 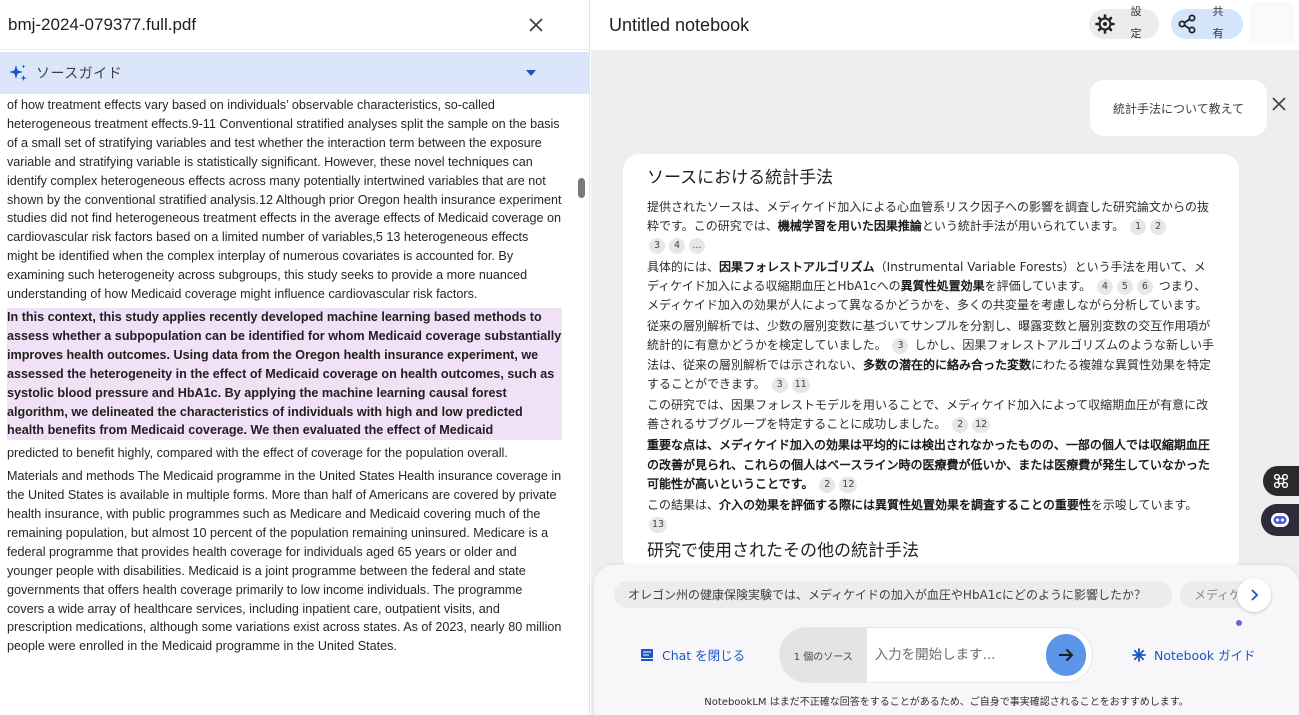 What do you see at coordinates (1139, 654) in the screenshot?
I see `asterisk-icon` at bounding box center [1139, 654].